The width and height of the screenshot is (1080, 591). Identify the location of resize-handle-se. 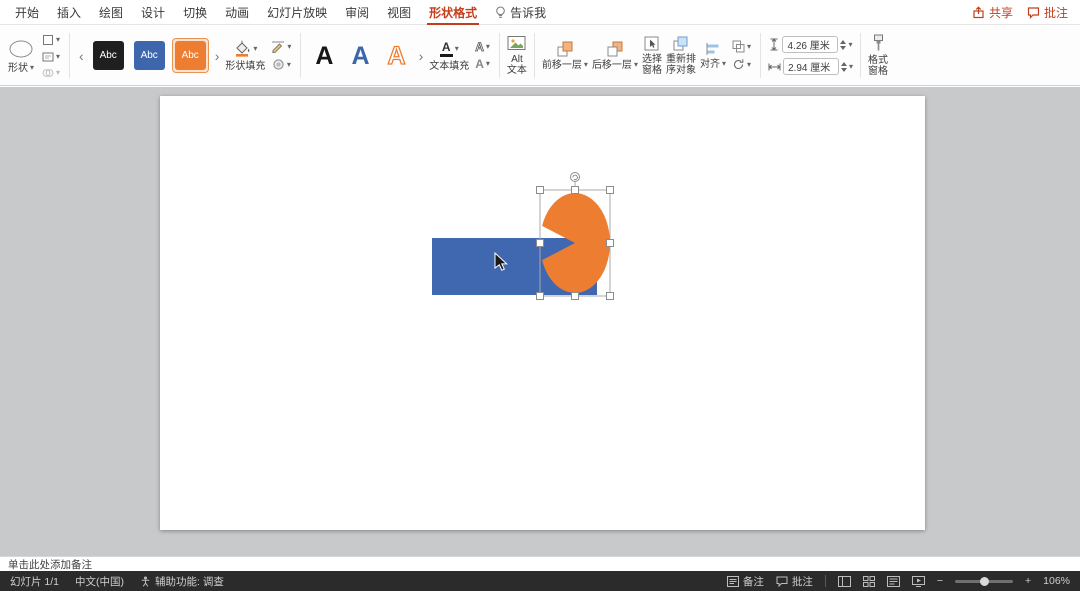
(610, 296).